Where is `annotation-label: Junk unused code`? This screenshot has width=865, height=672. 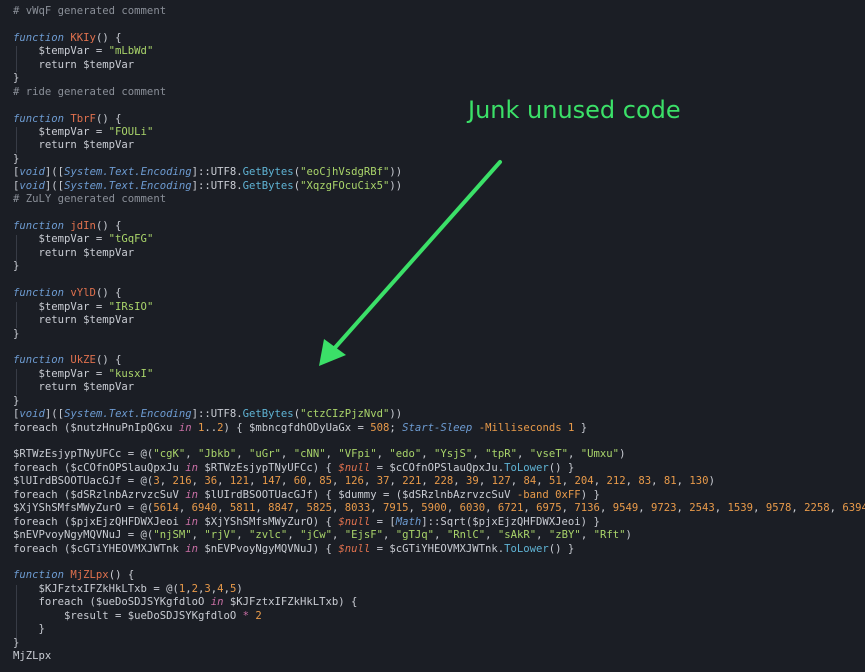
annotation-label: Junk unused code is located at coordinates (574, 110).